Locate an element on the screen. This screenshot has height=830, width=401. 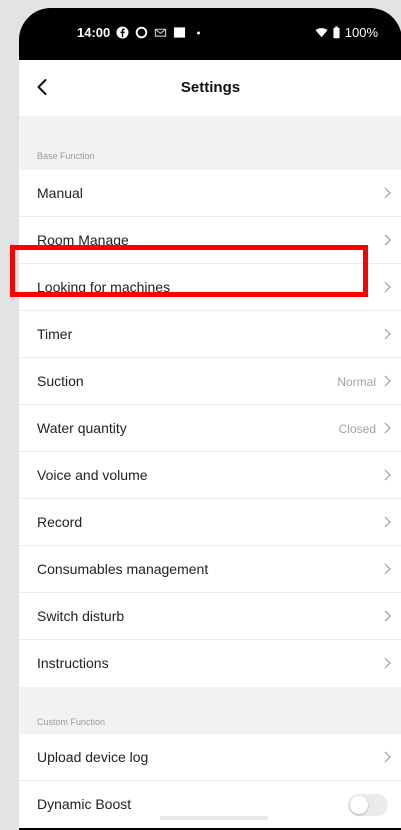
battery-percent: 100% is located at coordinates (361, 32).